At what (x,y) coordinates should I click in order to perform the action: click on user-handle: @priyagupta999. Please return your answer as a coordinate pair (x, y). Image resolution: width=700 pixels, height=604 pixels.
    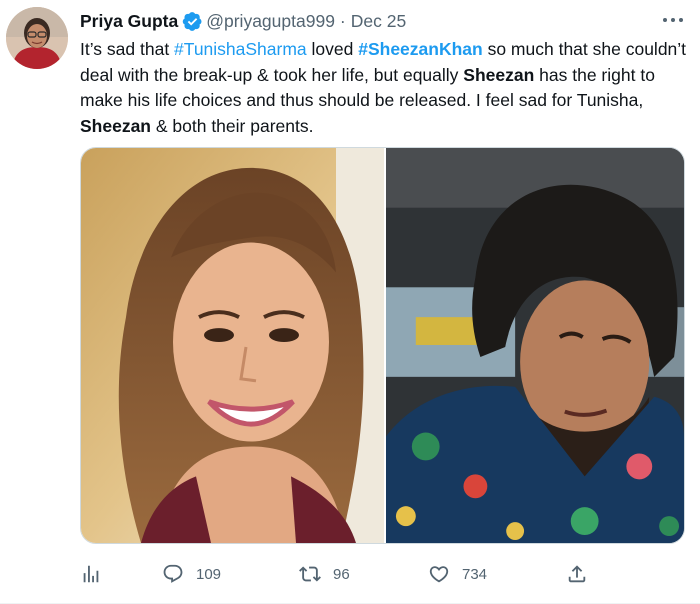
    Looking at the image, I should click on (270, 21).